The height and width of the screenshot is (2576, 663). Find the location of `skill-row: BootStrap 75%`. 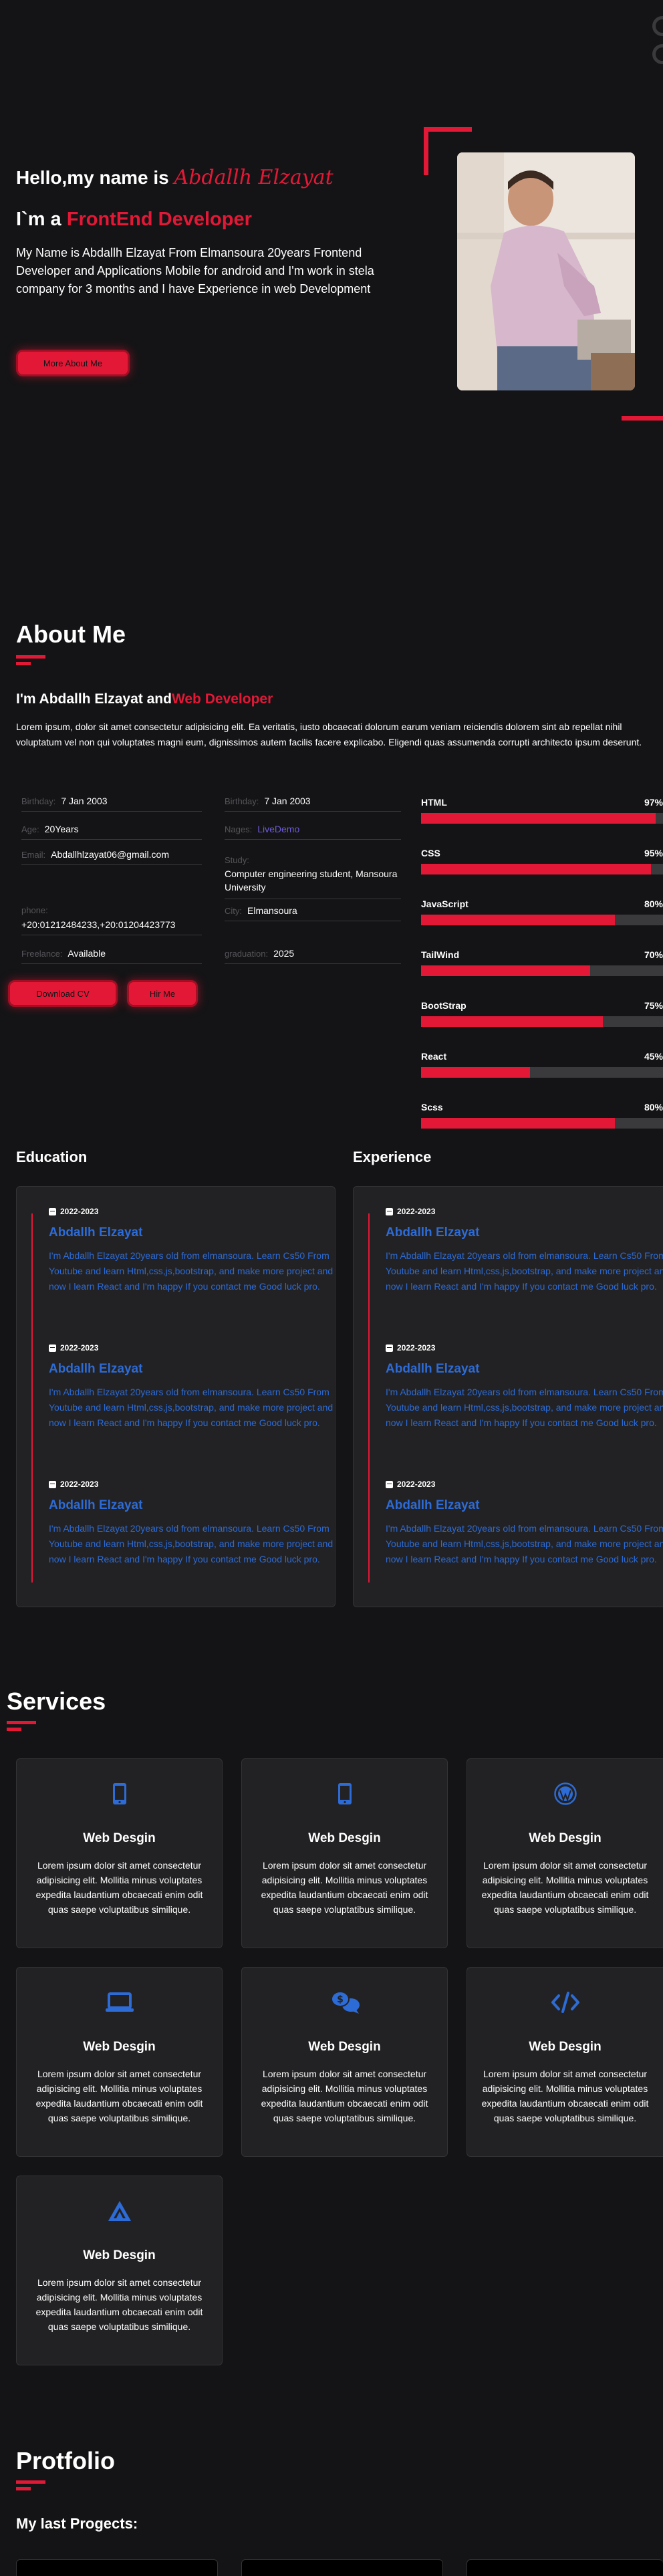

skill-row: BootStrap 75% is located at coordinates (542, 1015).